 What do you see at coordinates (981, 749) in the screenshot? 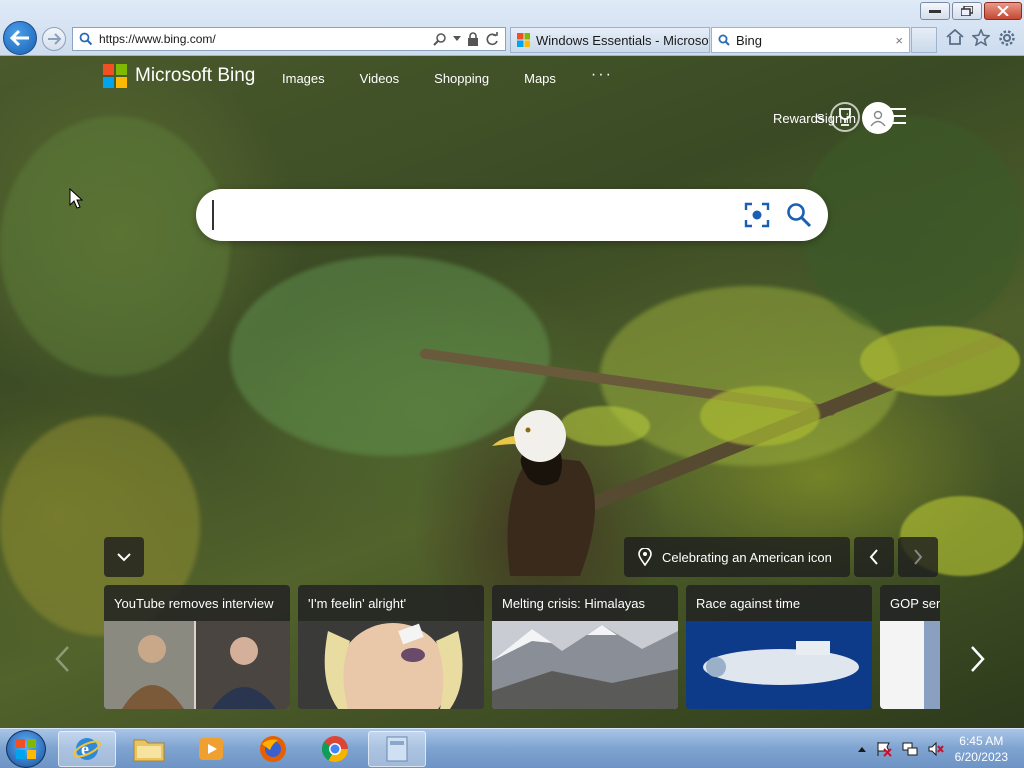
I see `system-clock: 6:45 AM 6/20/2023` at bounding box center [981, 749].